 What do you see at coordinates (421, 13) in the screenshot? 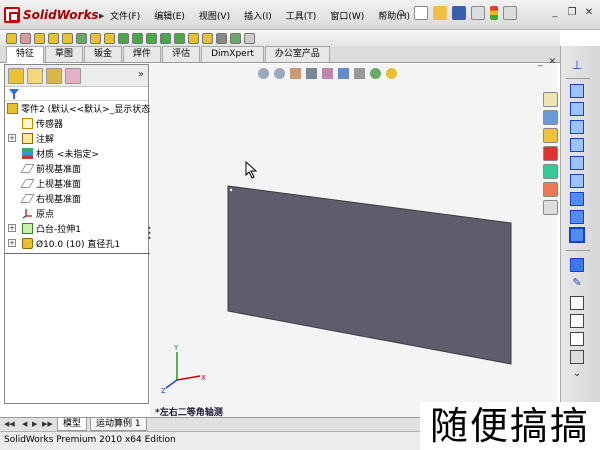
I see `new-file-icon` at bounding box center [421, 13].